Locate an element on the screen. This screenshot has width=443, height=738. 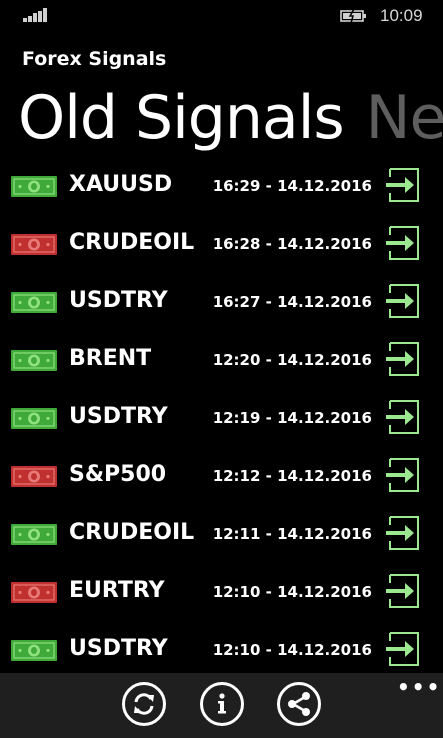
signal-time: 16:28 - 14.12.2016 is located at coordinates (292, 244).